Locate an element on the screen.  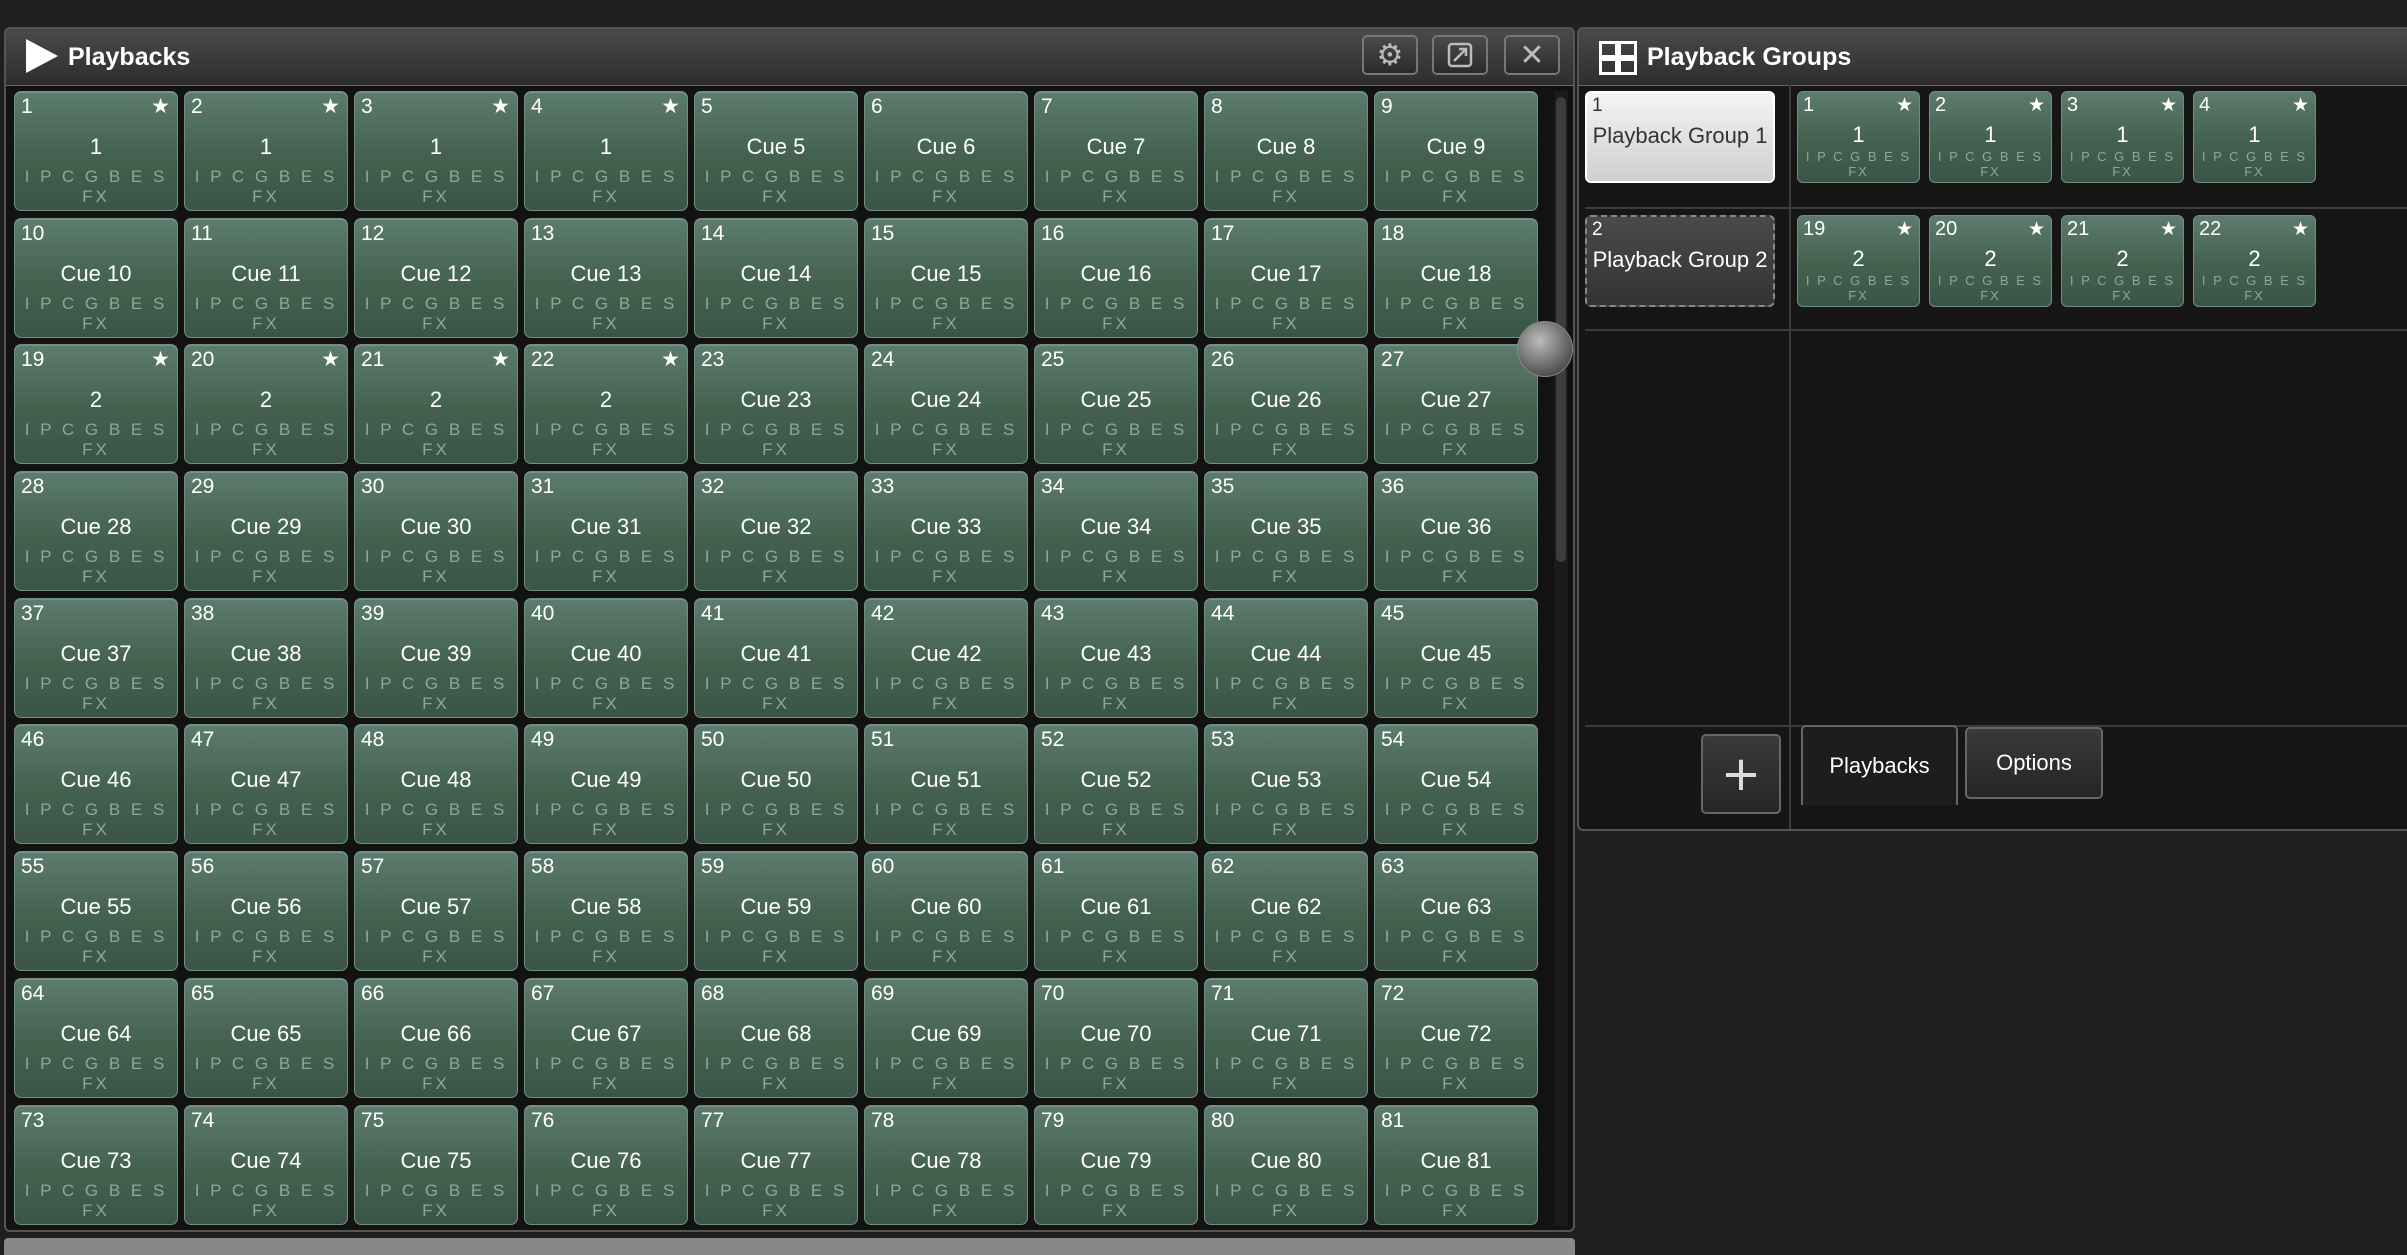
playback-tile: 78 Cue 78 I P C G B E S FX is located at coordinates (946, 1164).